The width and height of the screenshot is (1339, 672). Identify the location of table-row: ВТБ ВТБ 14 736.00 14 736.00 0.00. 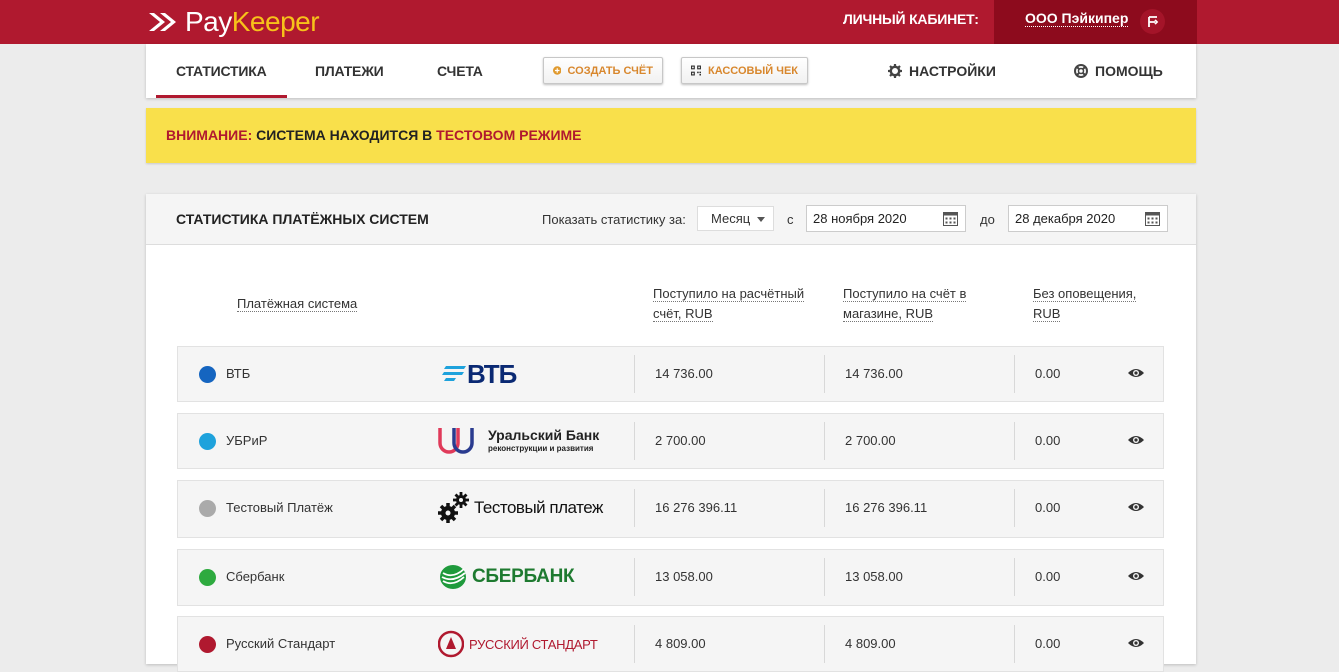
(670, 374).